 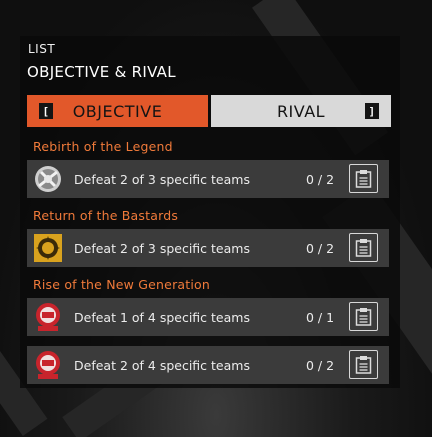 I want to click on tab-objective: [ OBJECTIVE, so click(x=117, y=111).